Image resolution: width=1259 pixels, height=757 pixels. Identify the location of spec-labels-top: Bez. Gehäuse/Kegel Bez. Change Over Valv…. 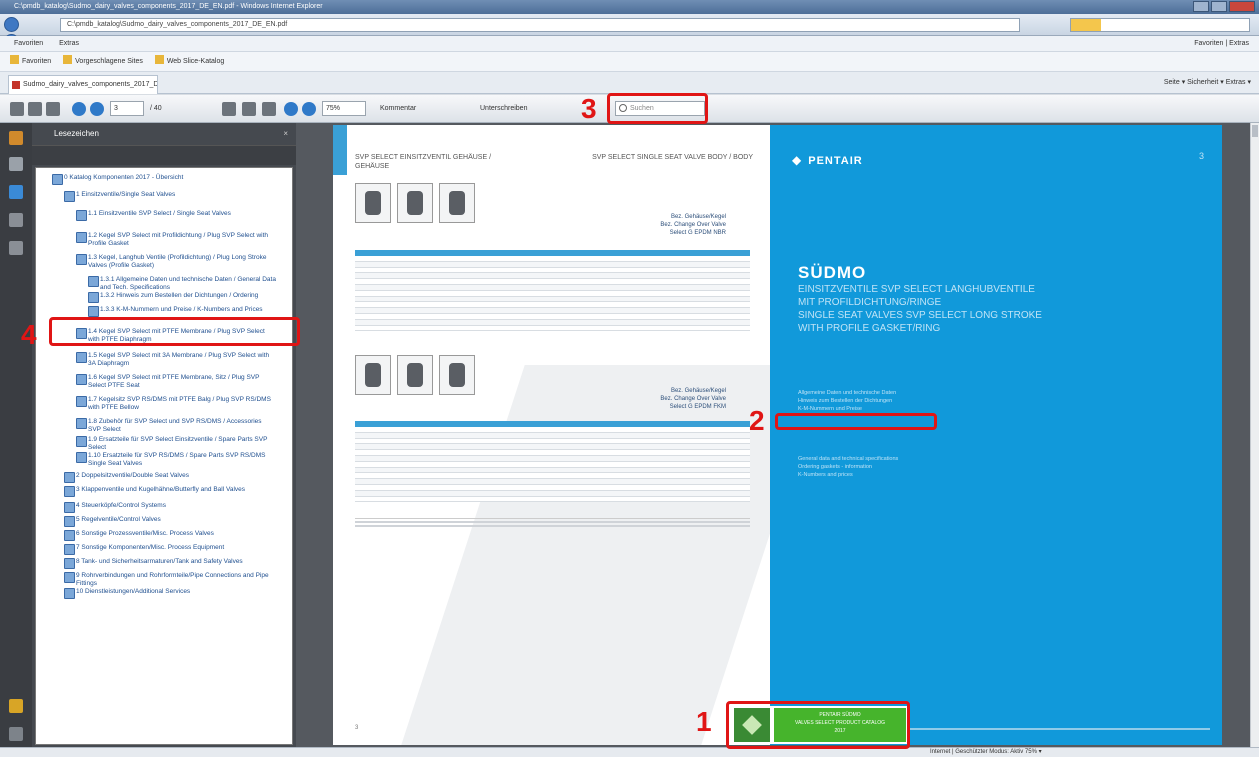
(626, 225).